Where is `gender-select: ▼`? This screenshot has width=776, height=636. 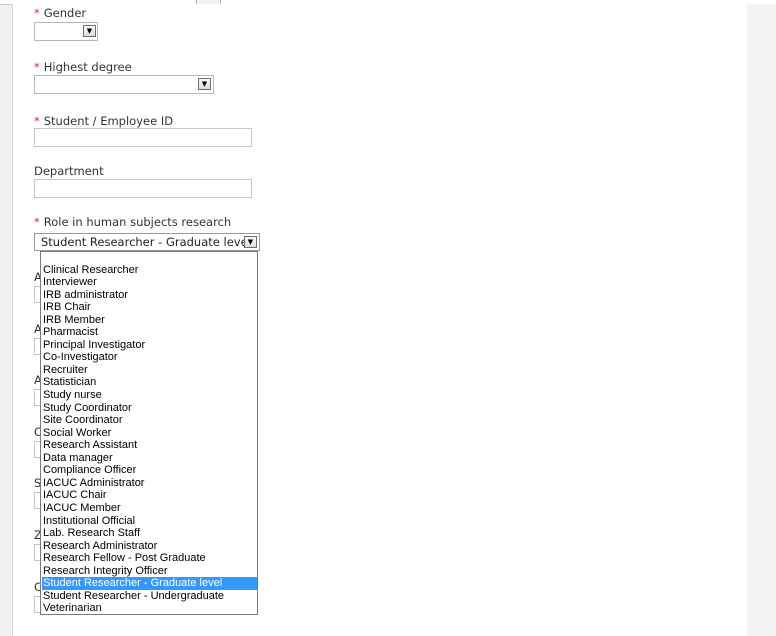
gender-select: ▼ is located at coordinates (66, 31).